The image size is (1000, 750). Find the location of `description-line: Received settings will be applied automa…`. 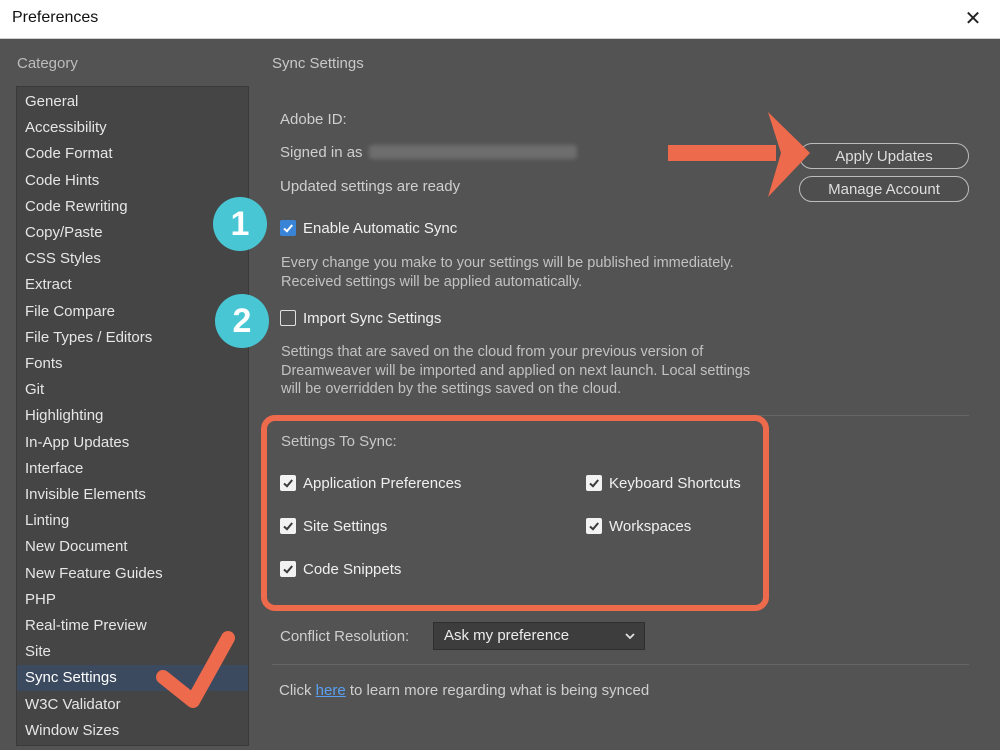

description-line: Received settings will be applied automa… is located at coordinates (432, 281).